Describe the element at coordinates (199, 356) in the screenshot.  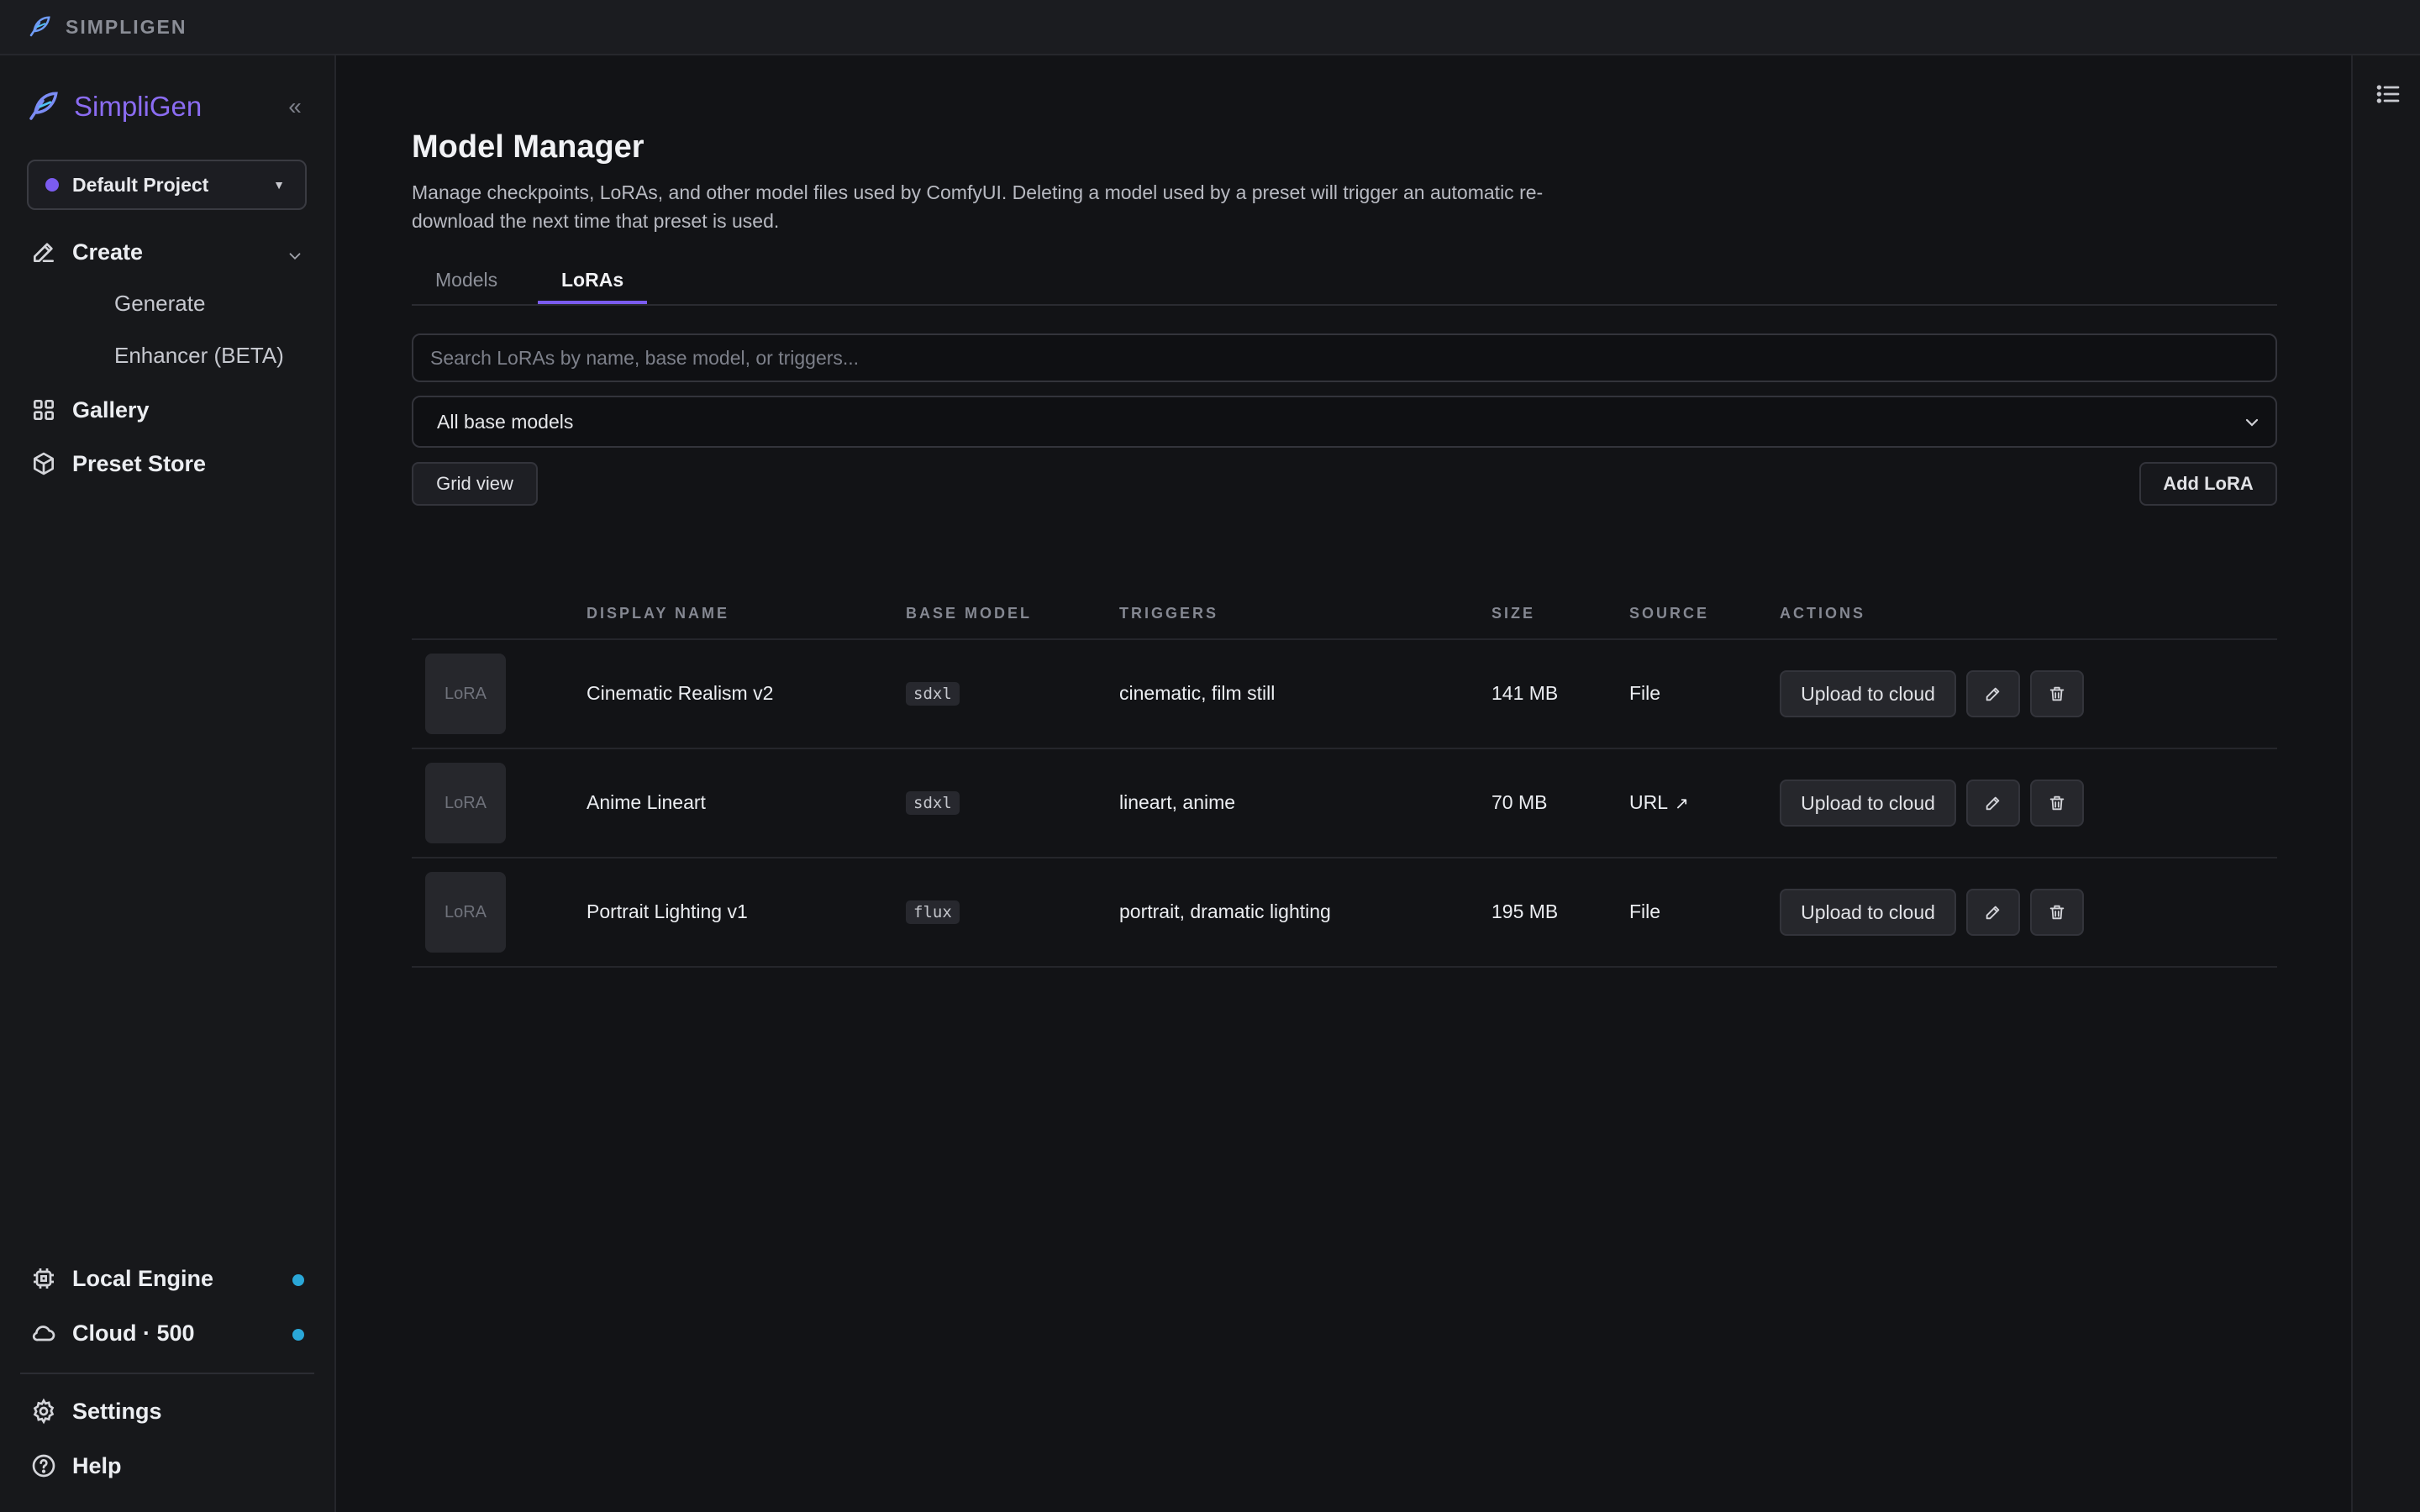
I see `sidebar-item-enhancer: Enhancer (BETA)` at that location.